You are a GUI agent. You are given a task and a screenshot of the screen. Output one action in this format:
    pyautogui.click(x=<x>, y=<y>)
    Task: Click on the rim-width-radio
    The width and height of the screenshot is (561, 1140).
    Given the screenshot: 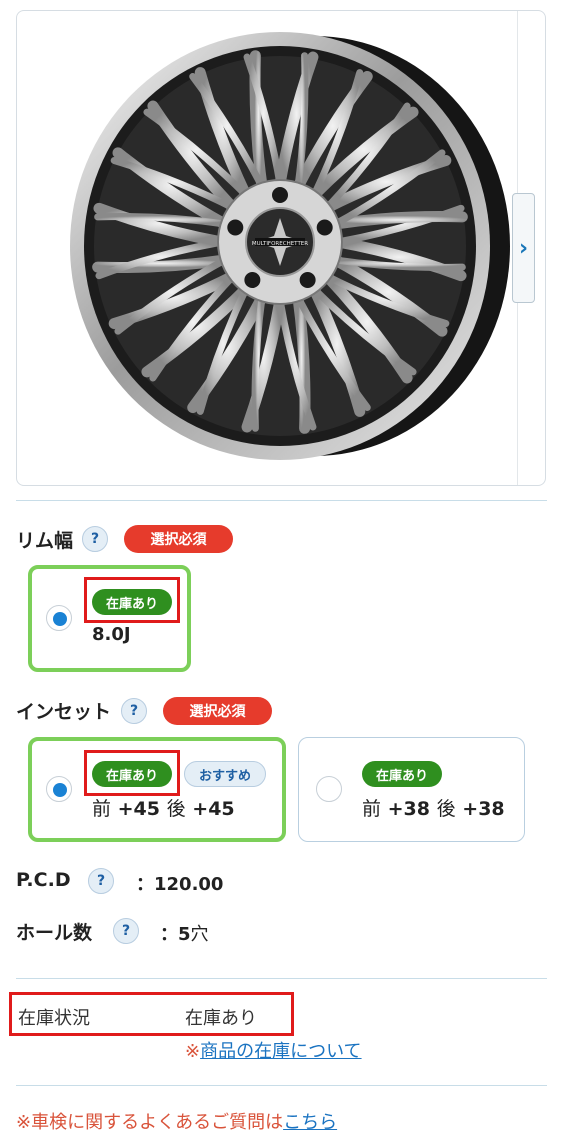 What is the action you would take?
    pyautogui.click(x=59, y=618)
    